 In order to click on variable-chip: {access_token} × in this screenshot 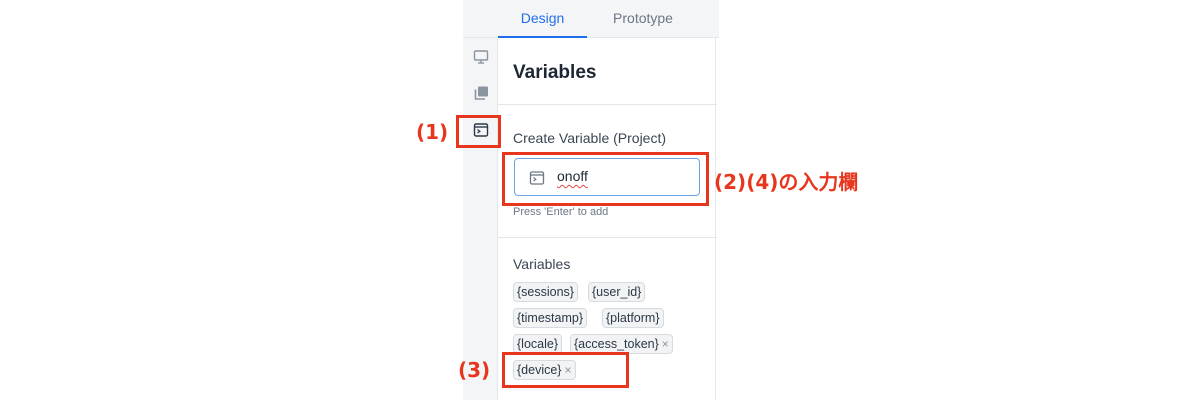, I will do `click(621, 344)`.